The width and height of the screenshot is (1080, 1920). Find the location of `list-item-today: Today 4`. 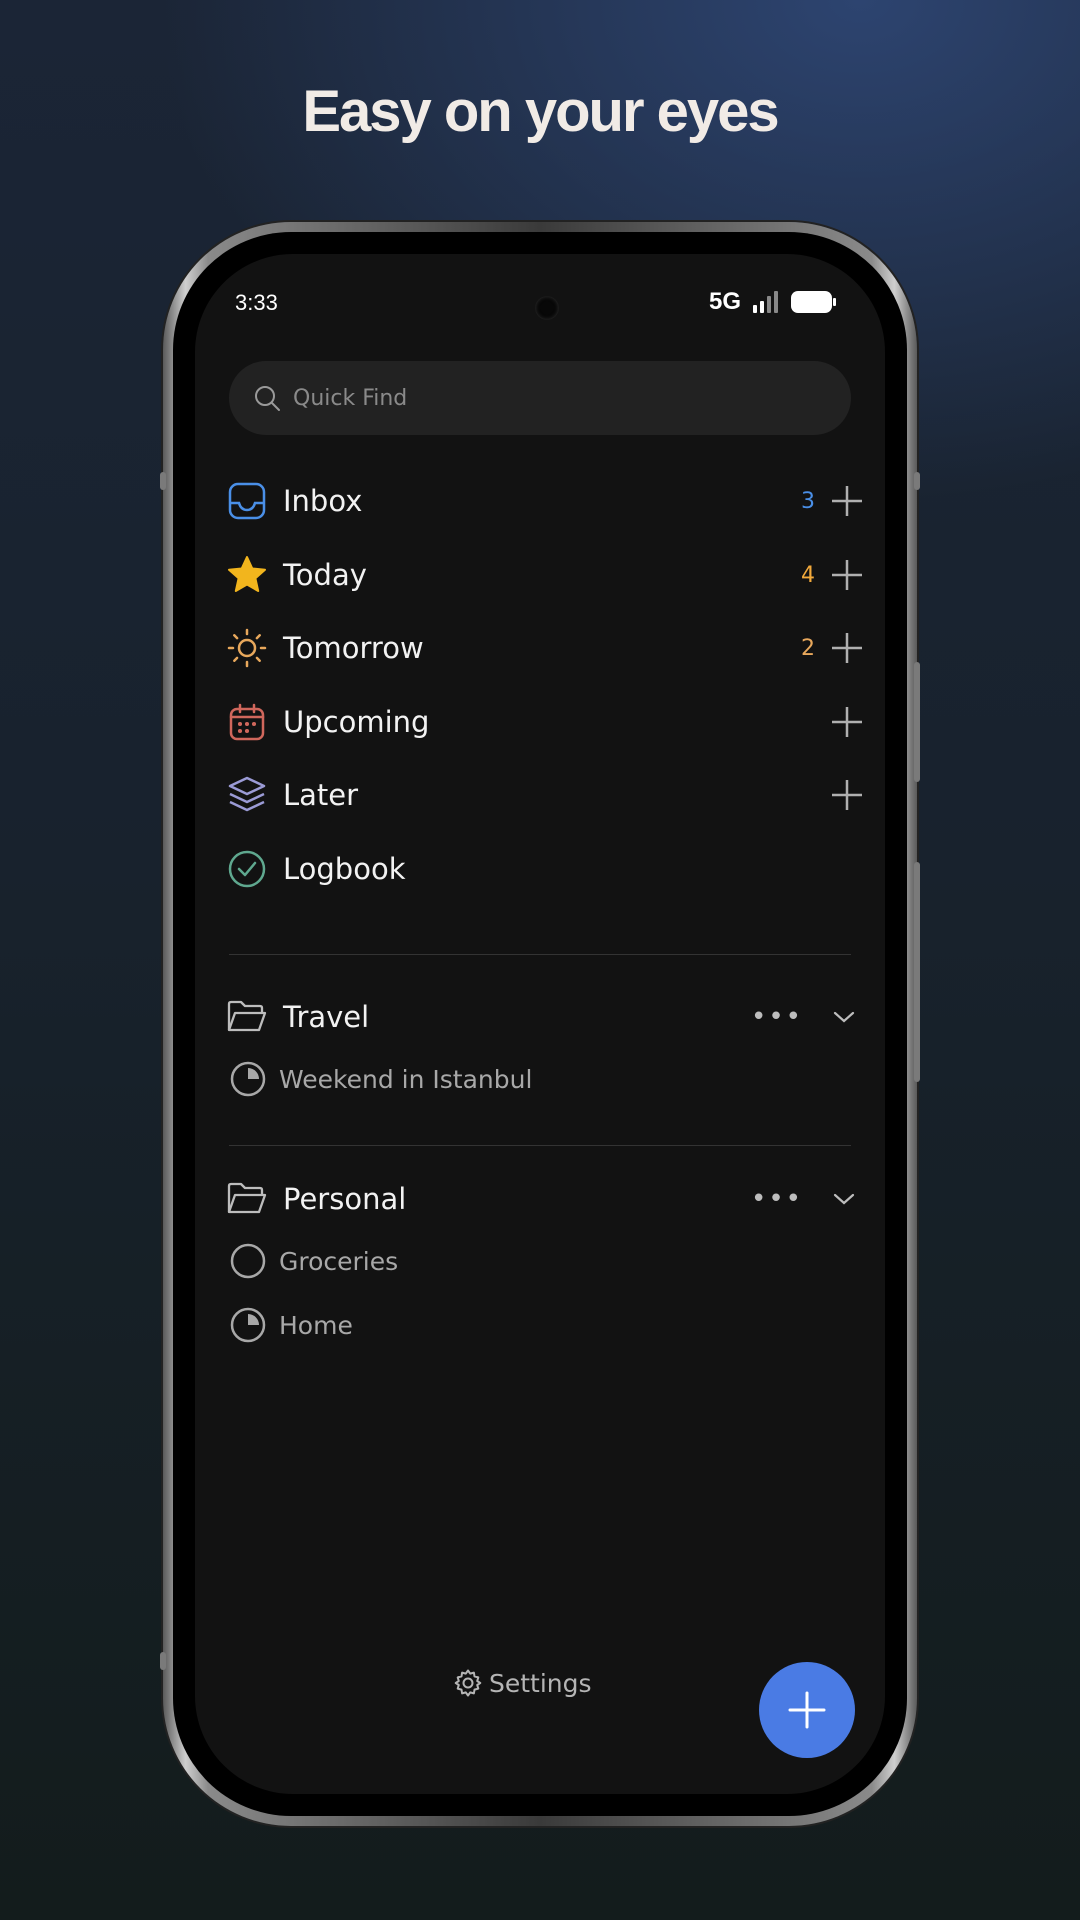

list-item-today: Today 4 is located at coordinates (545, 575).